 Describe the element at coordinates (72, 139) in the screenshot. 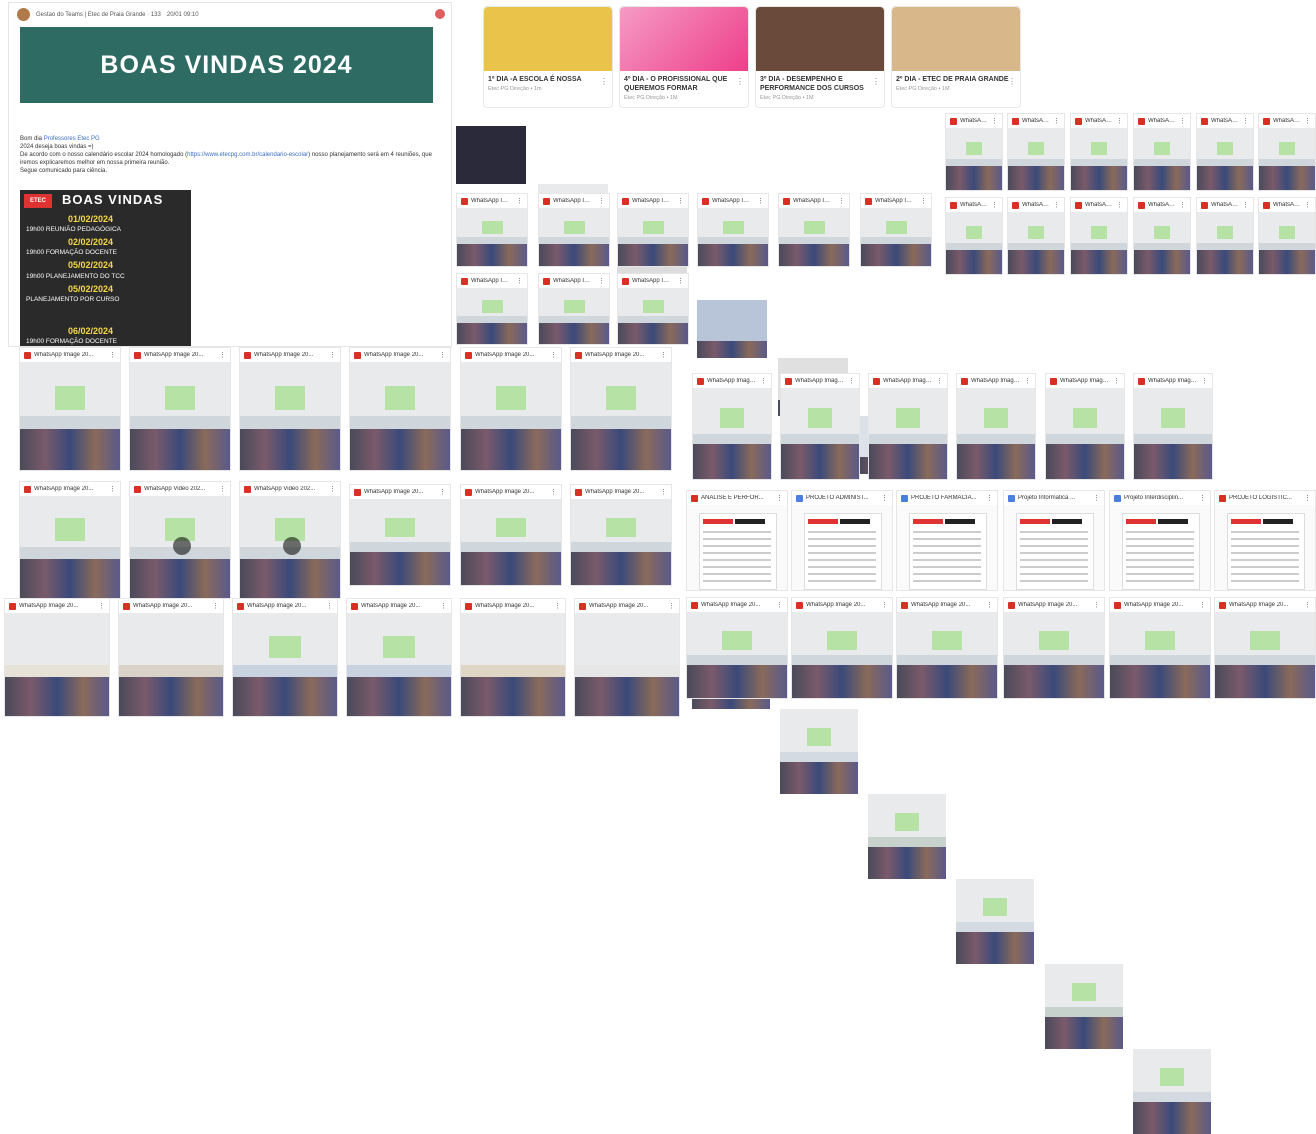

I see `mention-link: Professores Etec PG` at that location.